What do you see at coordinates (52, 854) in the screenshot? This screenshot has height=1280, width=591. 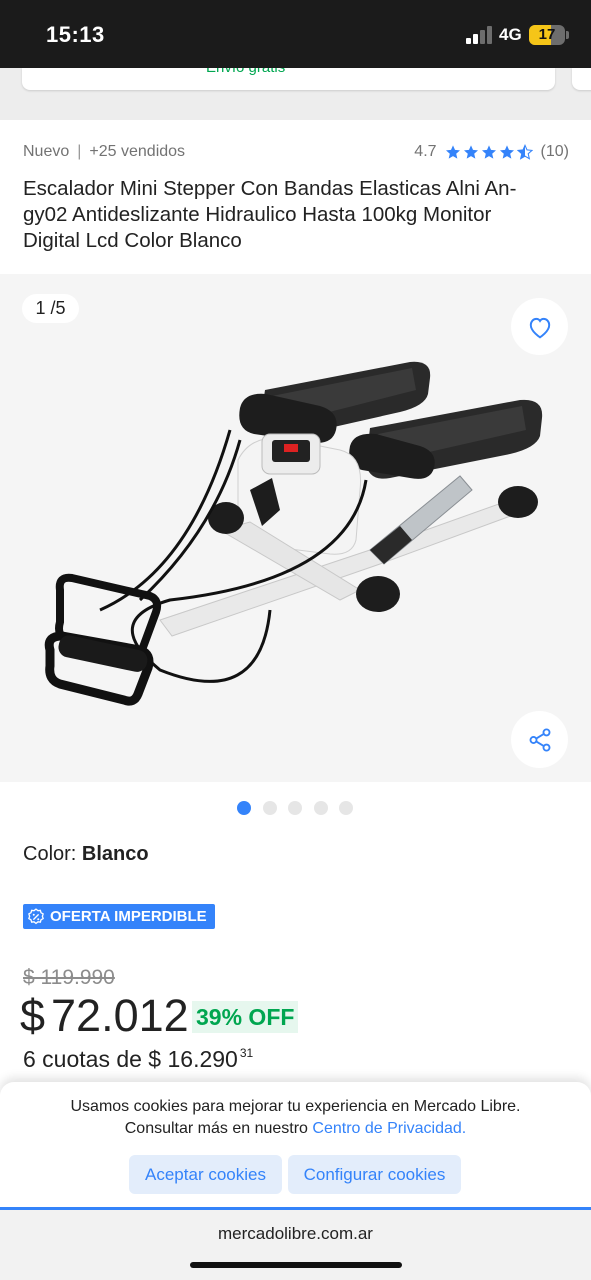 I see `color-label: Color:` at bounding box center [52, 854].